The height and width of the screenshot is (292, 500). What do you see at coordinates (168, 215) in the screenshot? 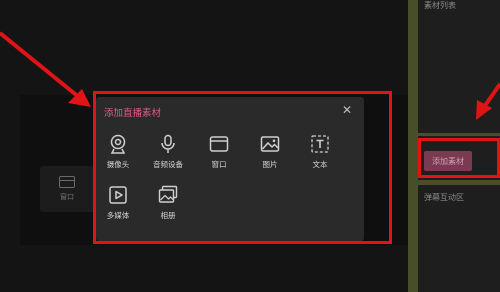
I see `source-label-album: 相册` at bounding box center [168, 215].